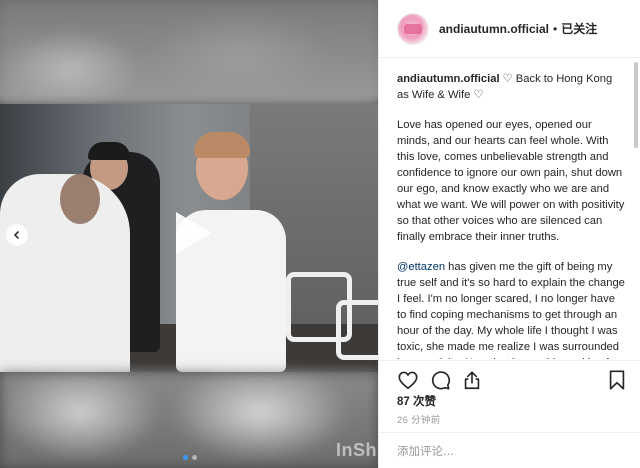 This screenshot has width=640, height=468. I want to click on chevron-left-icon, so click(16, 235).